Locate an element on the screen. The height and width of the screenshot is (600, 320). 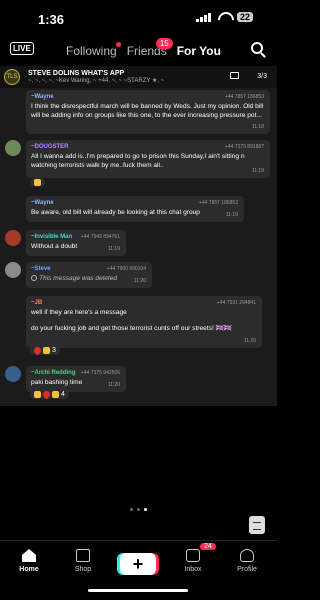
profile-icon is located at coordinates (247, 555).